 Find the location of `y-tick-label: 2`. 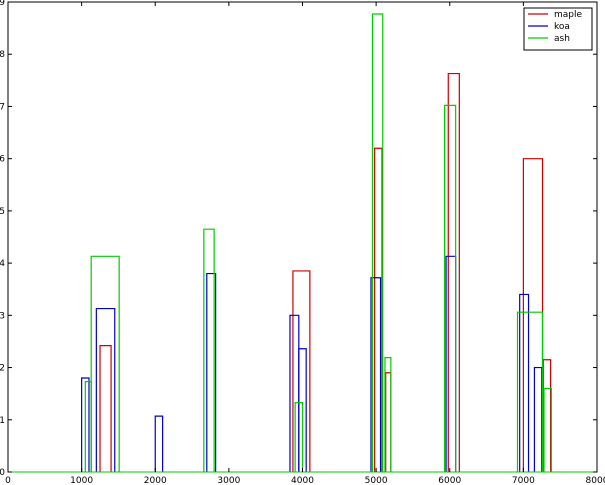

y-tick-label: 2 is located at coordinates (2, 369).